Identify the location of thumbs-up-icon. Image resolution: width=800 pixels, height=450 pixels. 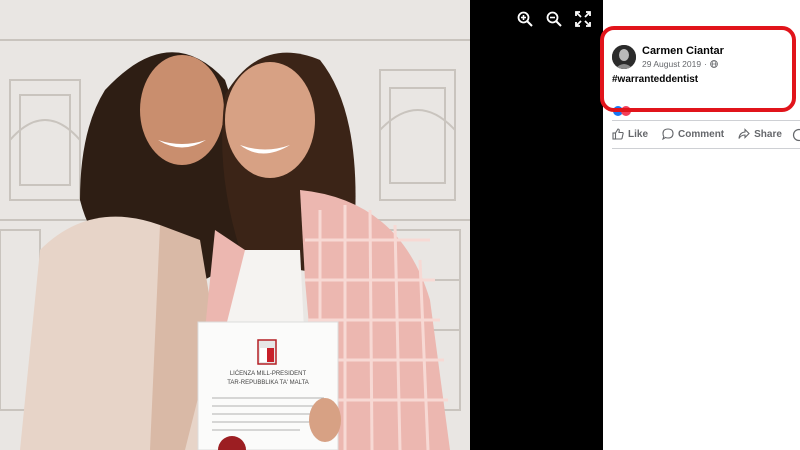
(618, 134).